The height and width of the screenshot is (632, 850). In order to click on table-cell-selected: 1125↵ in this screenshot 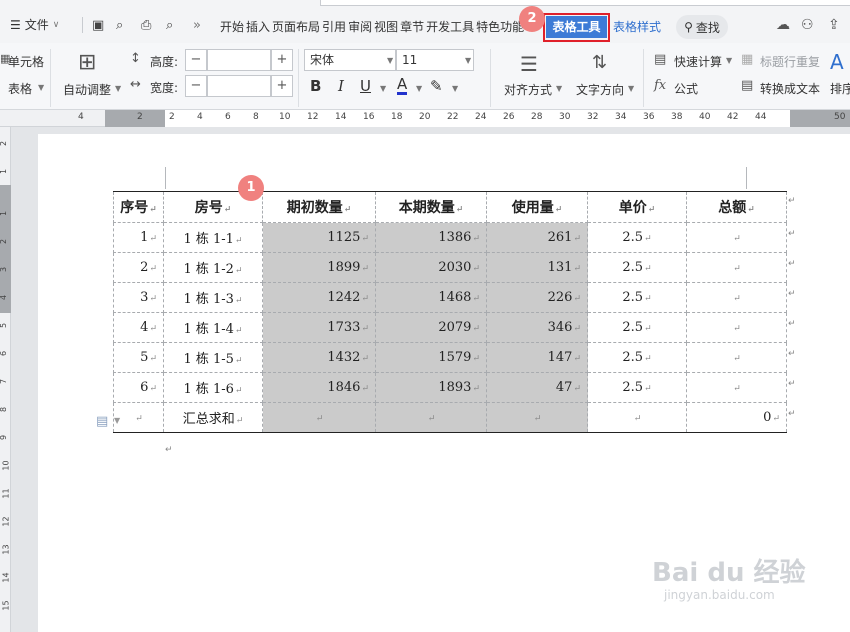, I will do `click(319, 237)`.